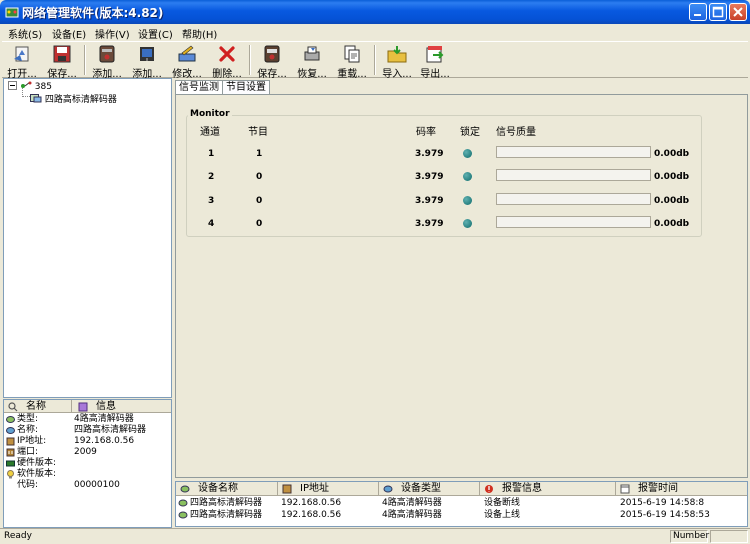 This screenshot has width=750, height=544. I want to click on property-row: 名称: 四路高标清解码器, so click(87, 430).